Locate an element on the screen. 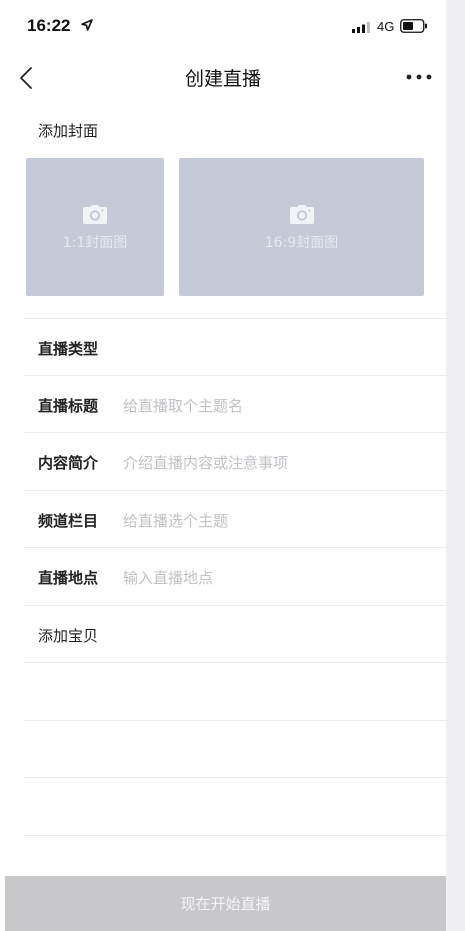 The image size is (465, 931). start-live-button: 现在开始直播 is located at coordinates (225, 903).